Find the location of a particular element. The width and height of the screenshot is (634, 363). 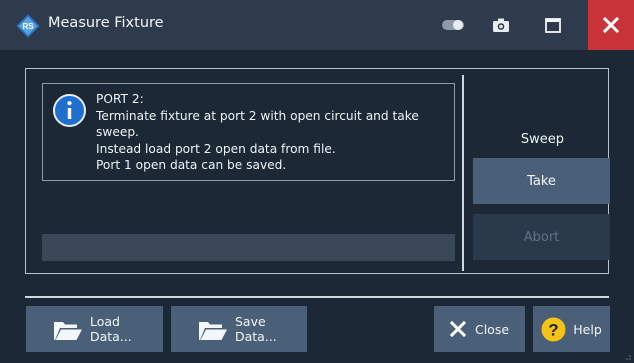

footer-divider is located at coordinates (317, 297).